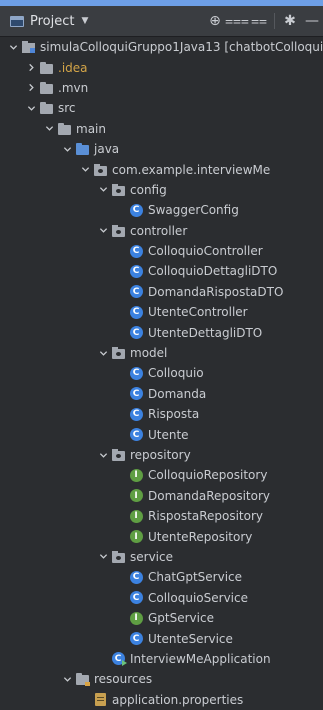 The image size is (323, 710). I want to click on source-folder-icon, so click(82, 149).